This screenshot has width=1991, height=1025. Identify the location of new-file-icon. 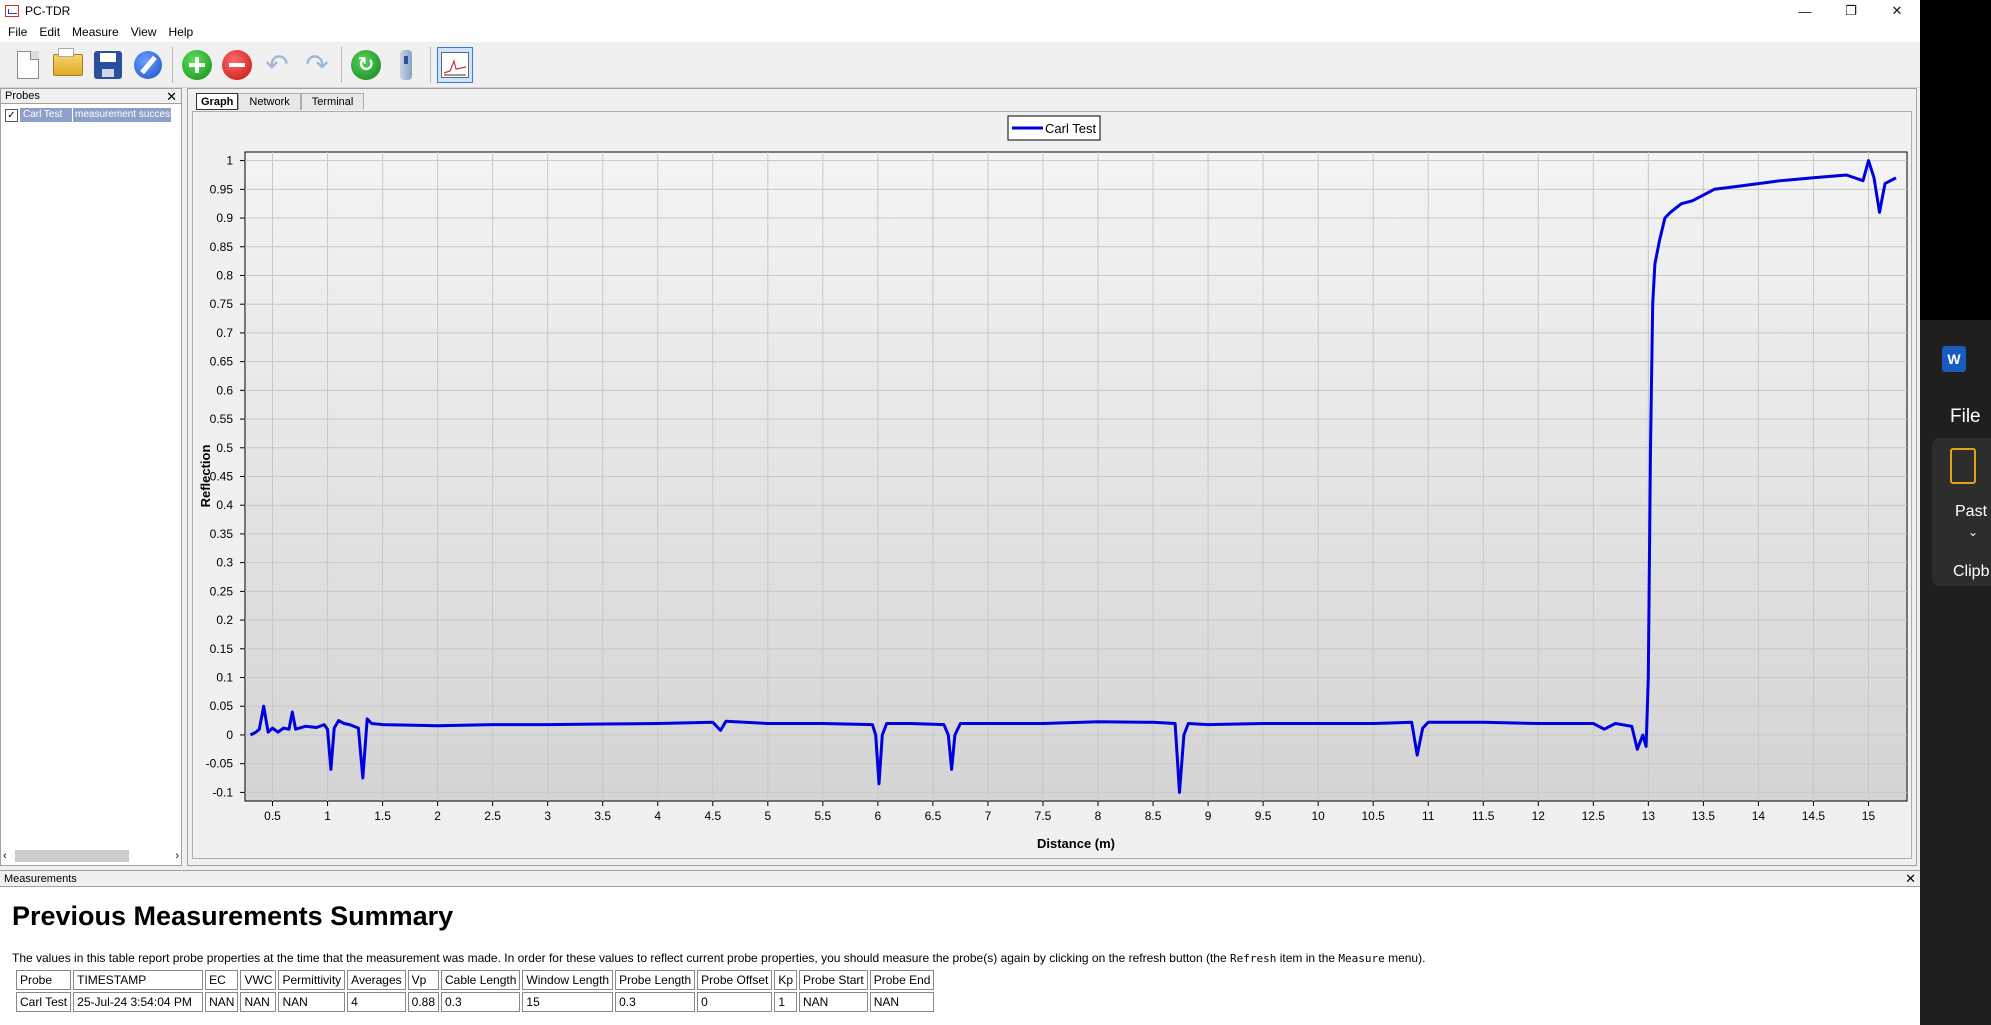
(28, 64).